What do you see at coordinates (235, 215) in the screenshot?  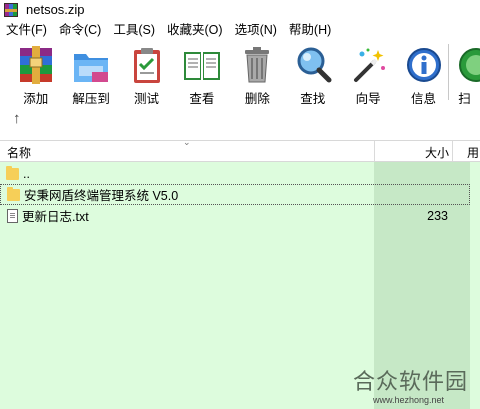 I see `list-item: 更新日志.txt 233` at bounding box center [235, 215].